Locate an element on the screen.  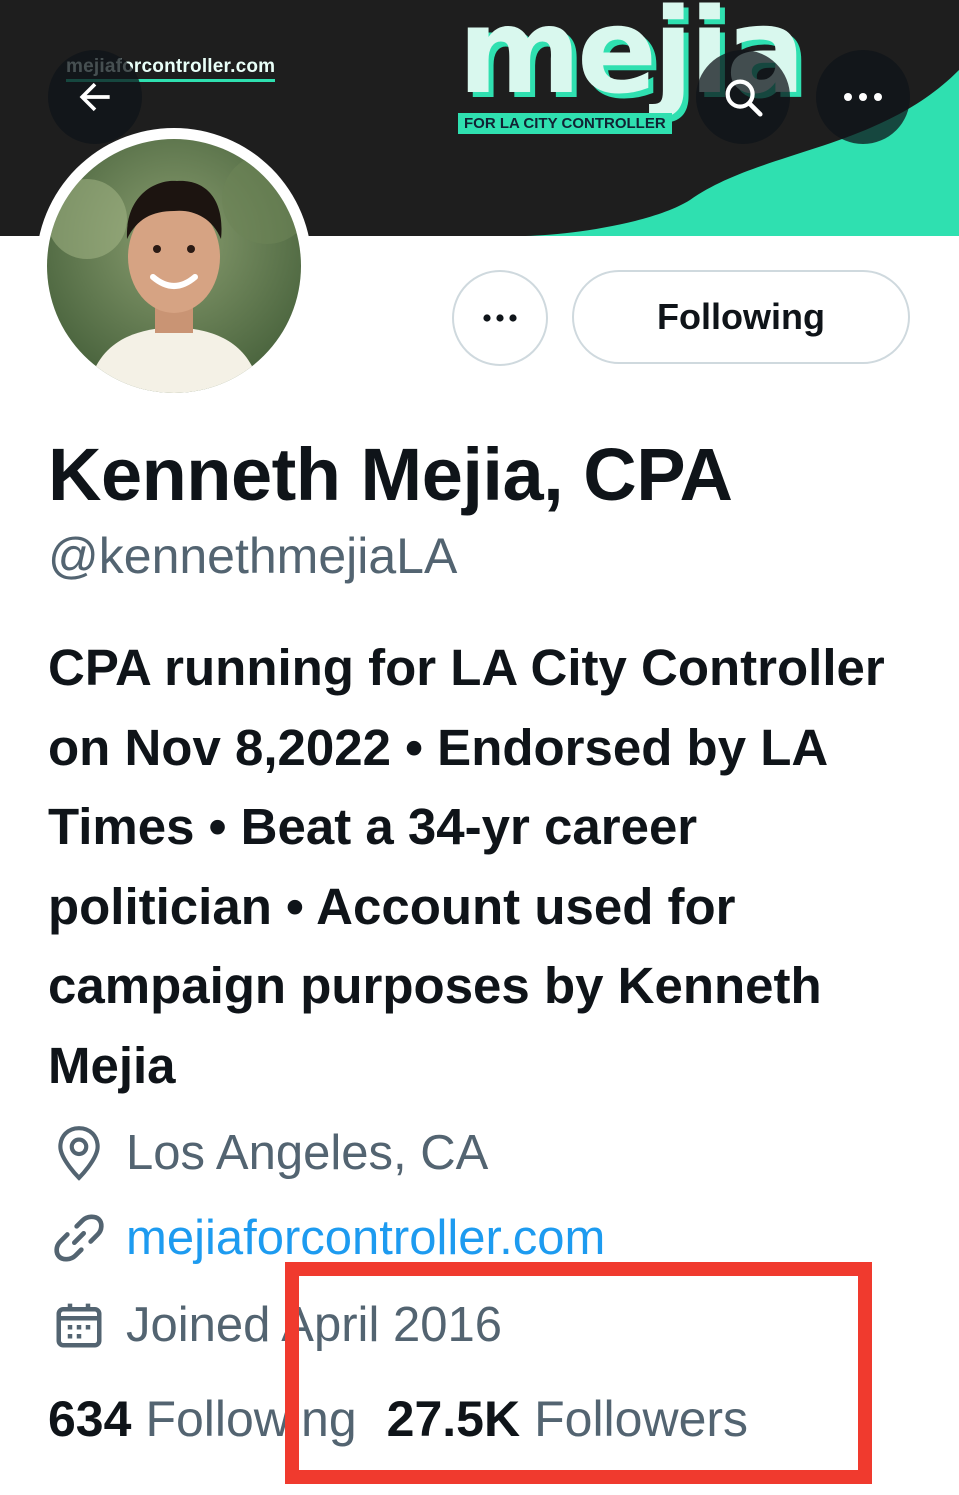
avatar is located at coordinates (174, 266).